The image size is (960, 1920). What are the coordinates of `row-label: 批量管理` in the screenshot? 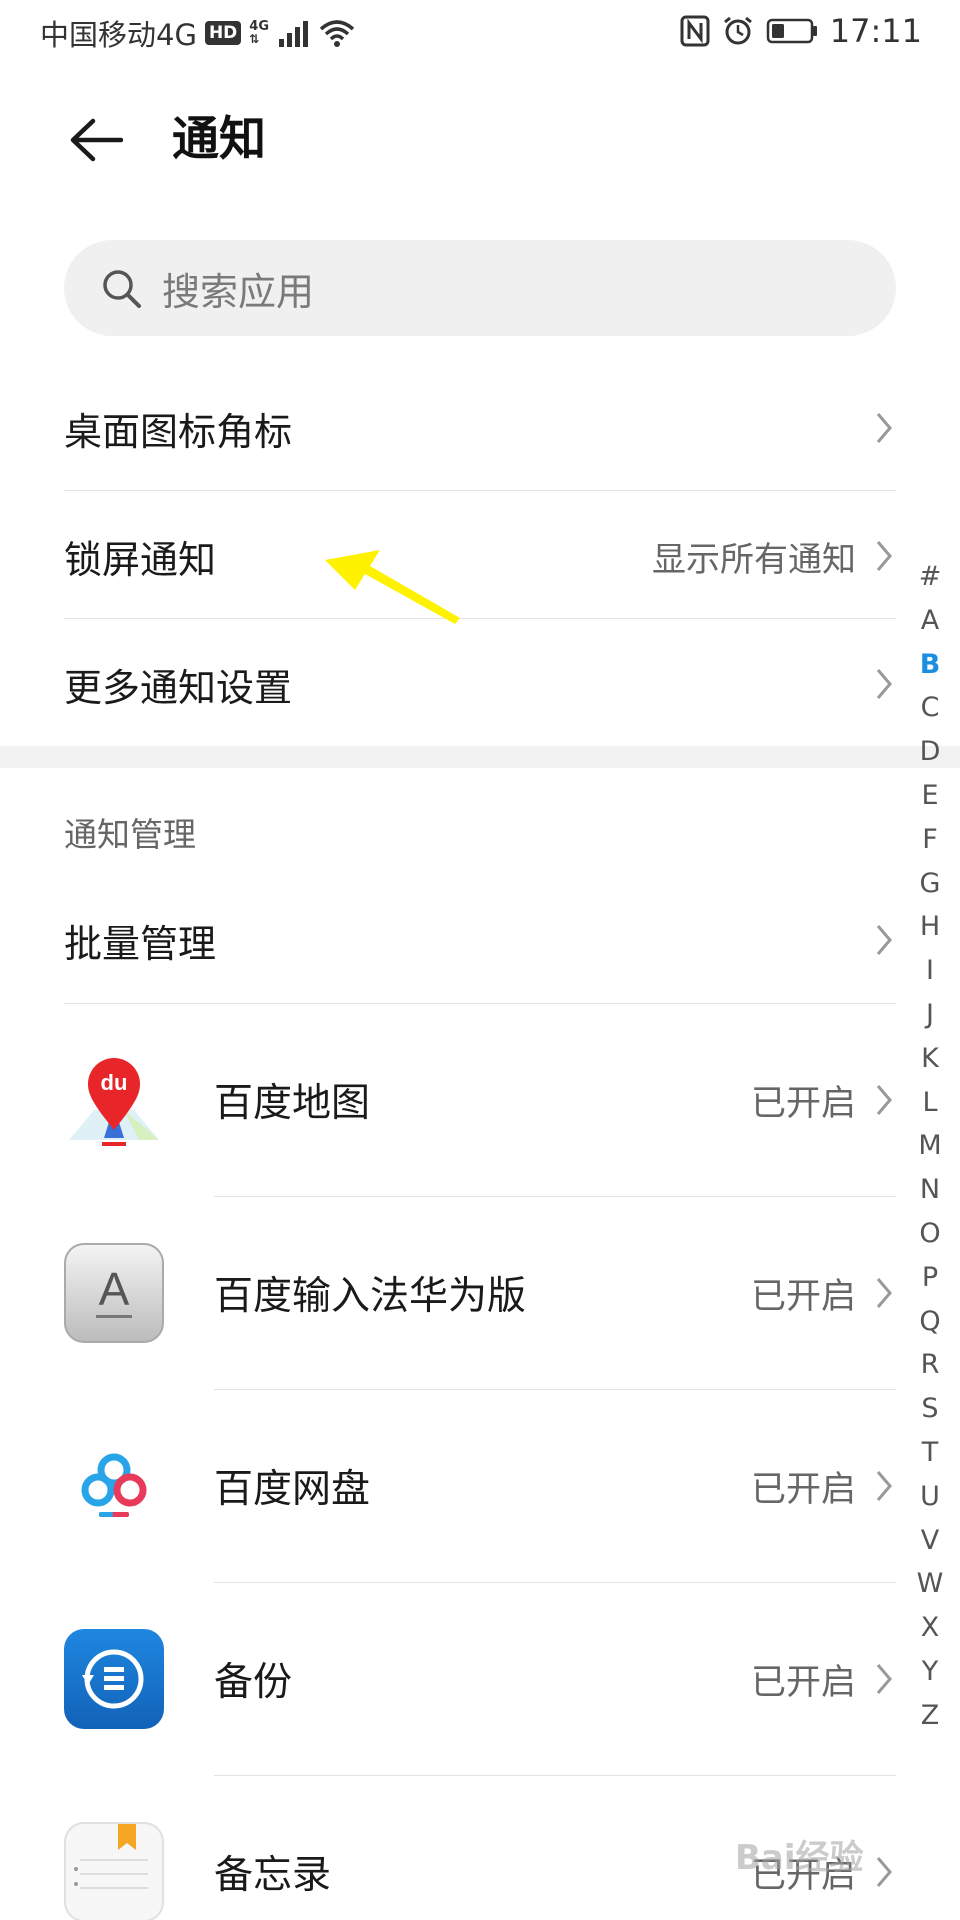 It's located at (140, 943).